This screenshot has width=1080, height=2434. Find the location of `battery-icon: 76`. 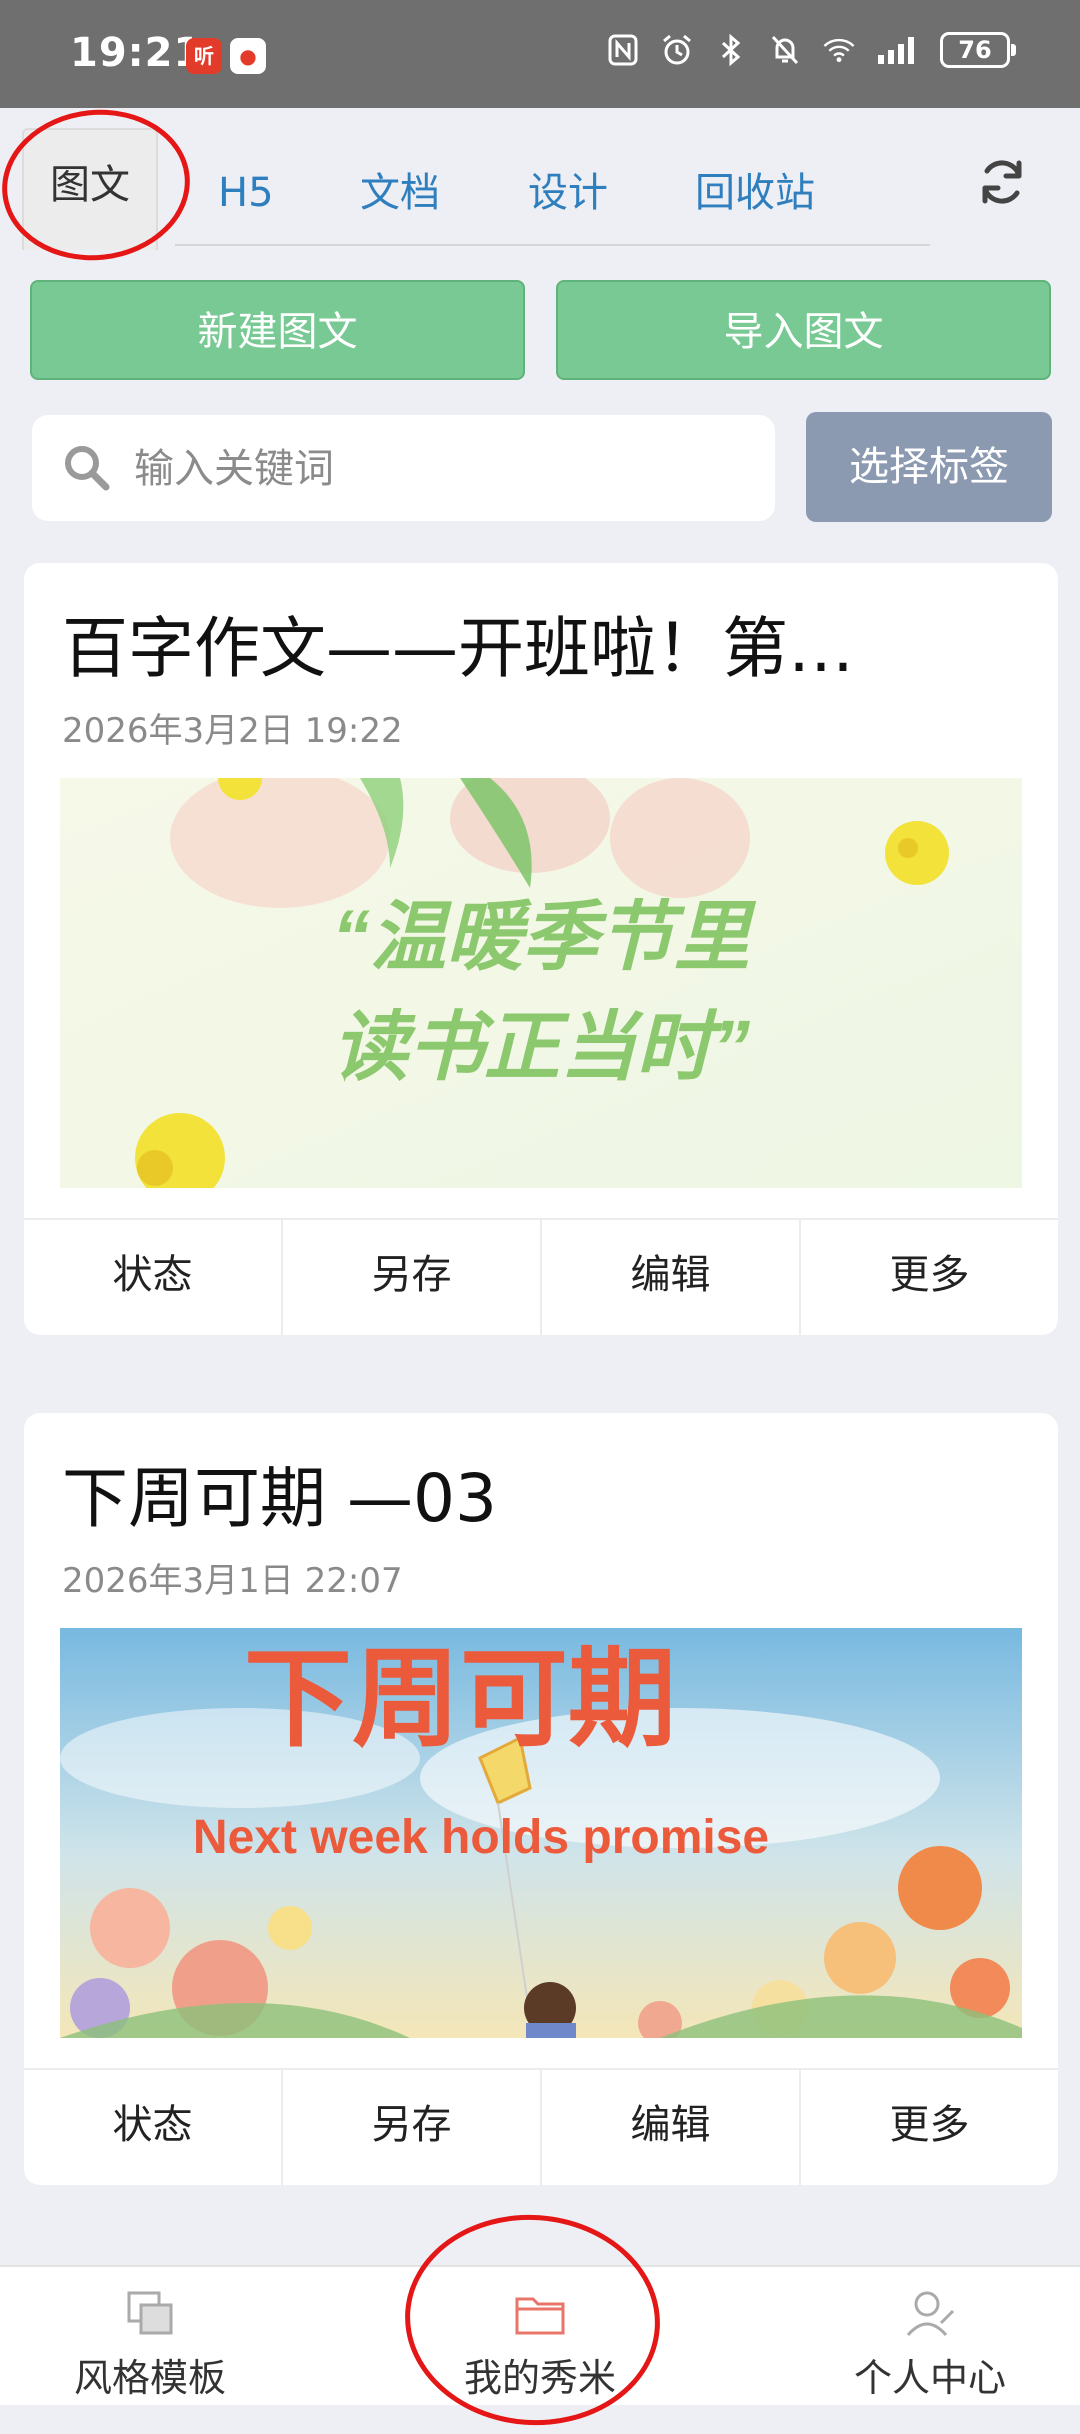

battery-icon: 76 is located at coordinates (978, 50).